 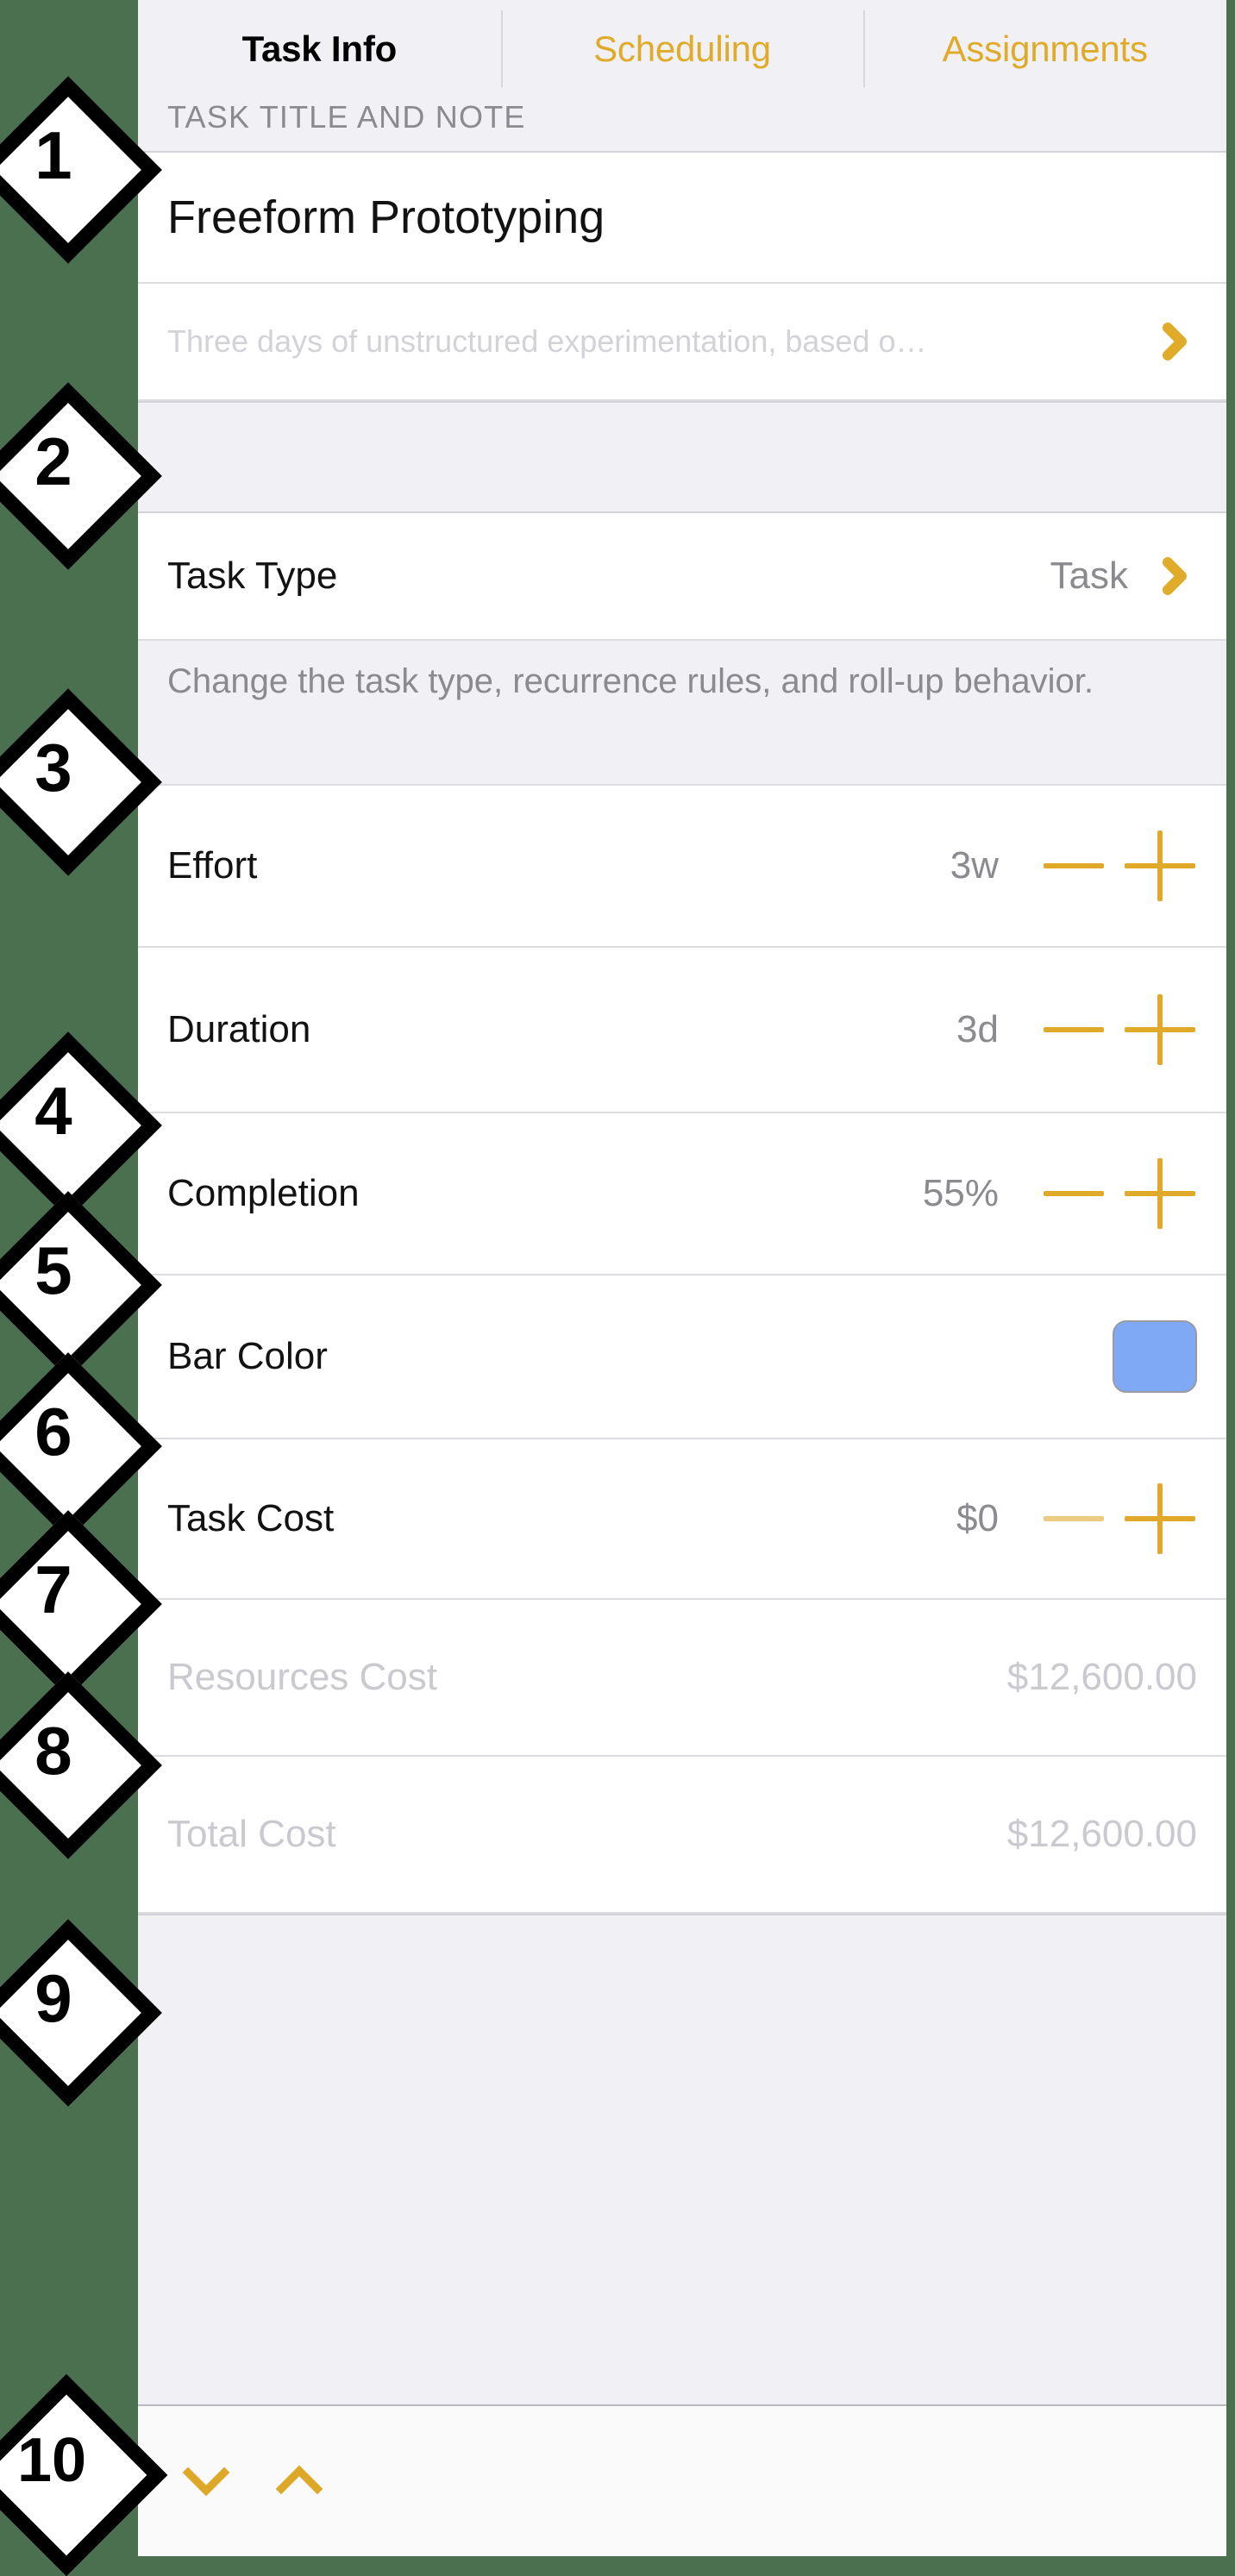 I want to click on duration-label: Duration, so click(x=239, y=1029).